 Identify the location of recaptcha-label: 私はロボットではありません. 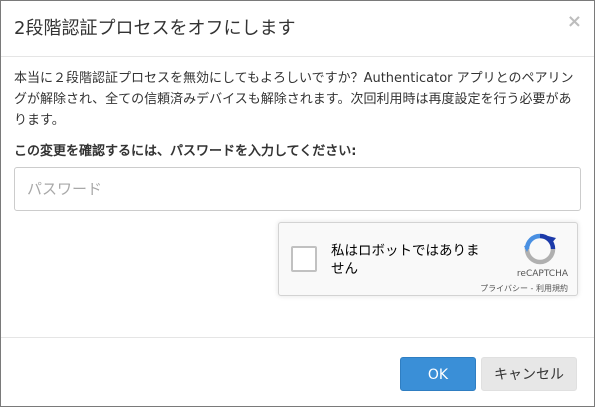
(405, 260).